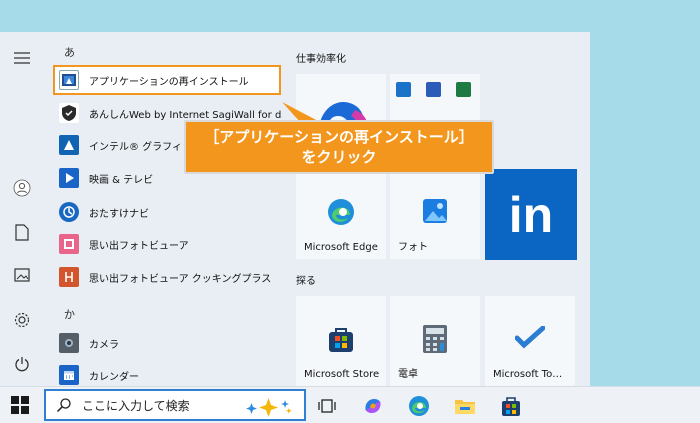  I want to click on store-taskbar-icon, so click(511, 406).